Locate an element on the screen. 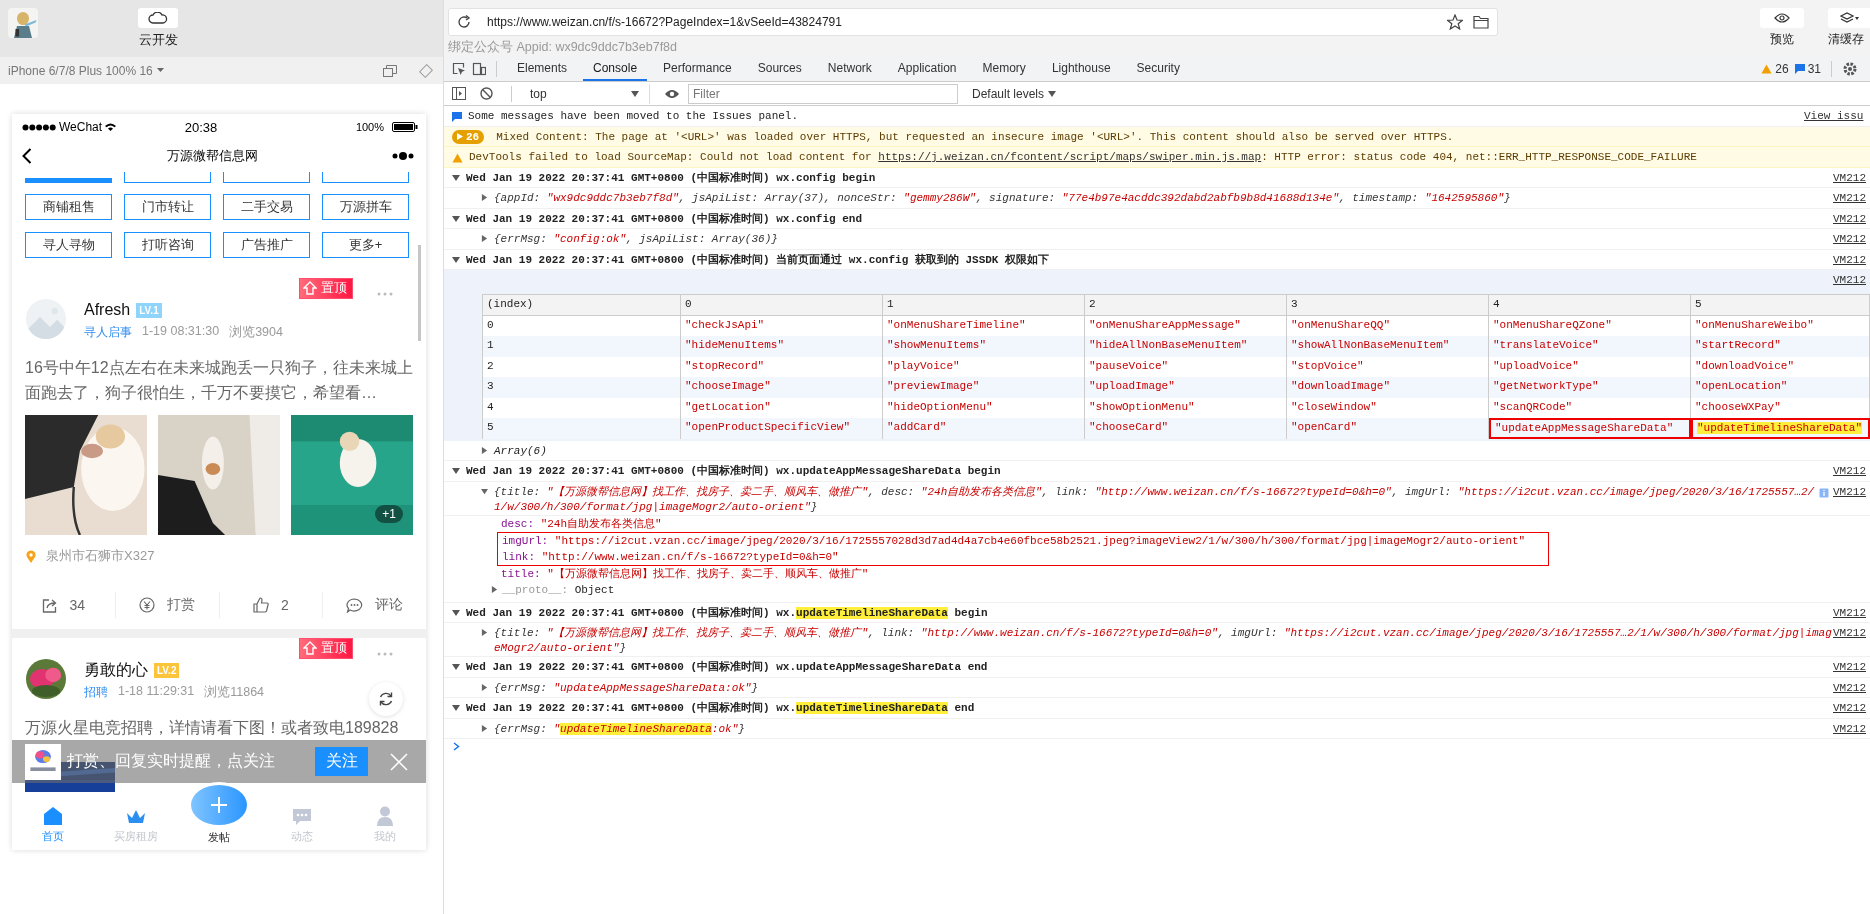 The image size is (1870, 914). view-issues-link: View issu is located at coordinates (1837, 116).